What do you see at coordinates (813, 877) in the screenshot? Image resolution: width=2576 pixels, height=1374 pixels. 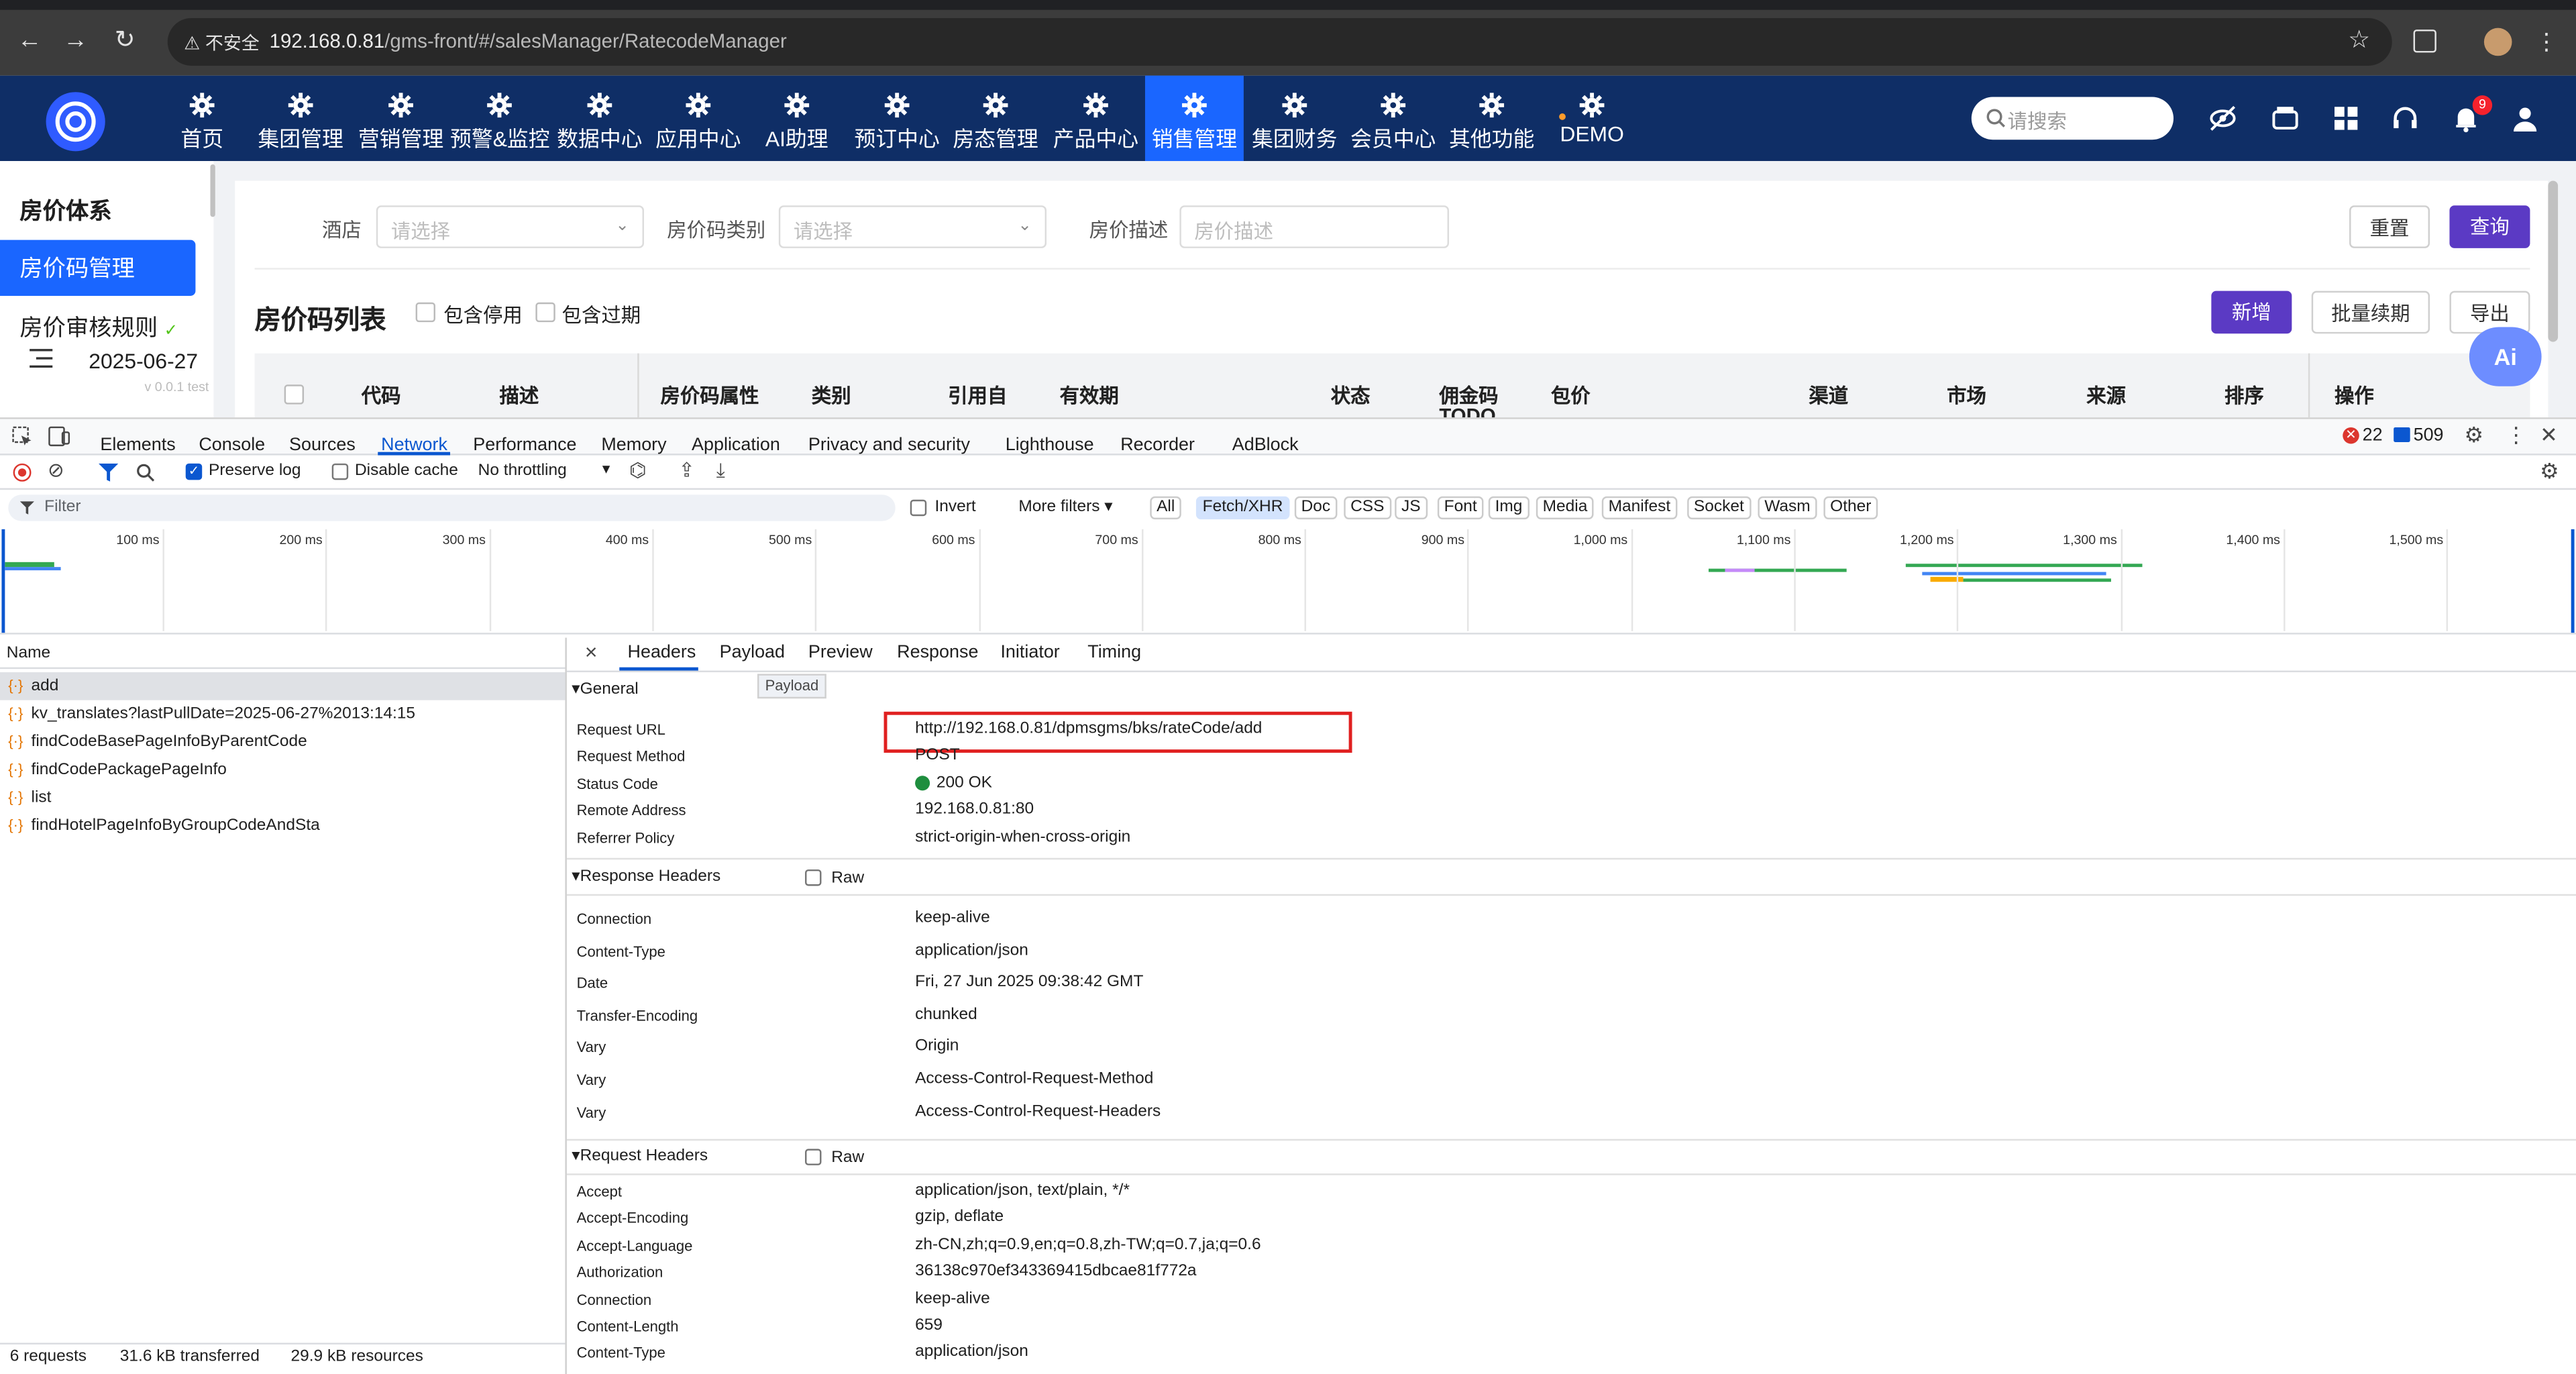 I see `response-raw-checkbox` at bounding box center [813, 877].